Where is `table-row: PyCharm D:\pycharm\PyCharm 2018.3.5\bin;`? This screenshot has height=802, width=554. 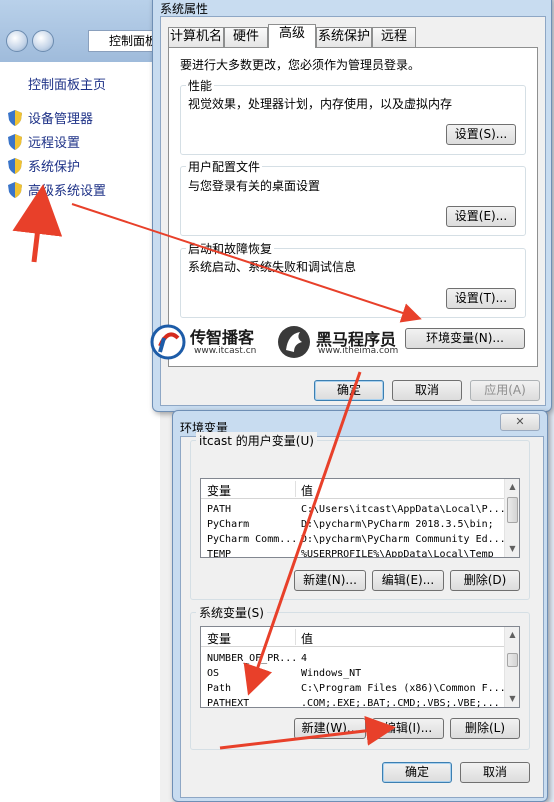
table-row: PyCharm D:\pycharm\PyCharm 2018.3.5\bin; is located at coordinates (357, 526).